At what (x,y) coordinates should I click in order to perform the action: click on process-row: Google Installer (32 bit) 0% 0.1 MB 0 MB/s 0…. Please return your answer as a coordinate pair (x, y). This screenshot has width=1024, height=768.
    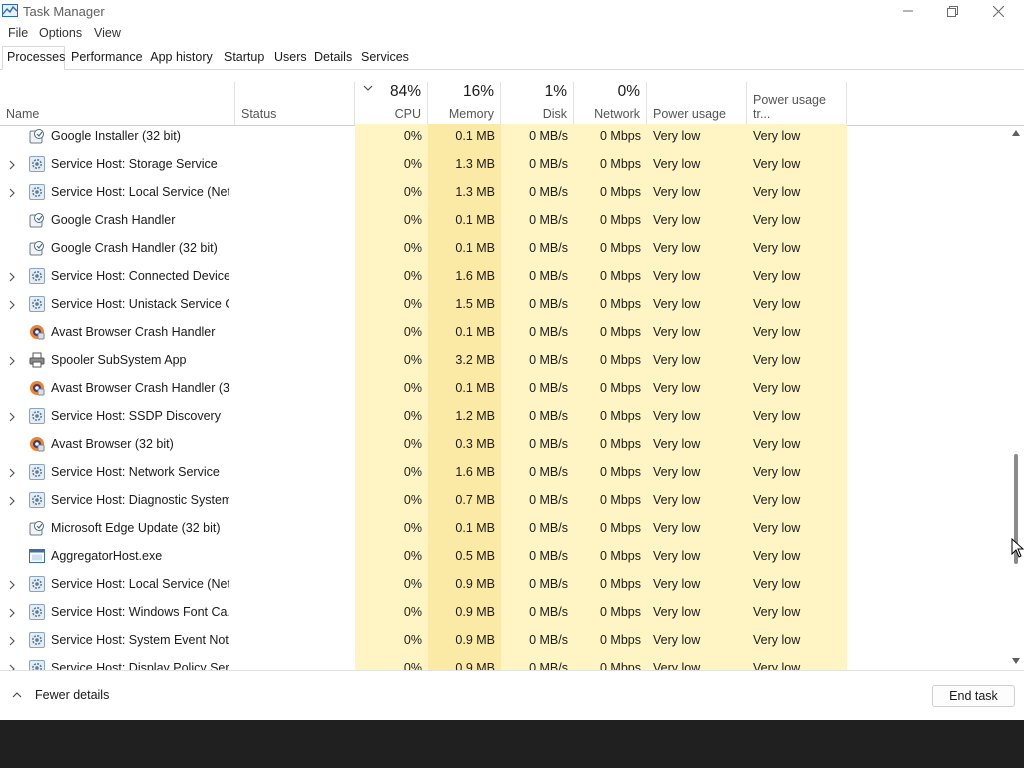
    Looking at the image, I should click on (504, 137).